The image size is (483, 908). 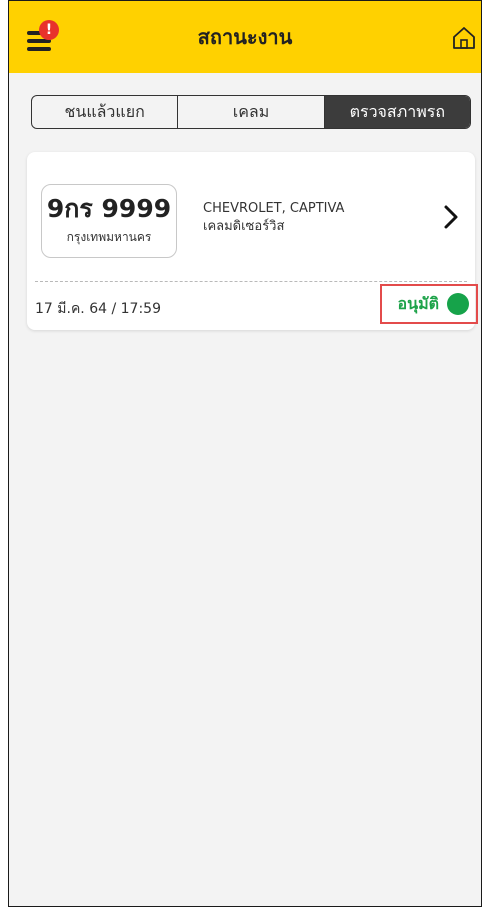 I want to click on status-badge: อนุมัติ, so click(x=429, y=304).